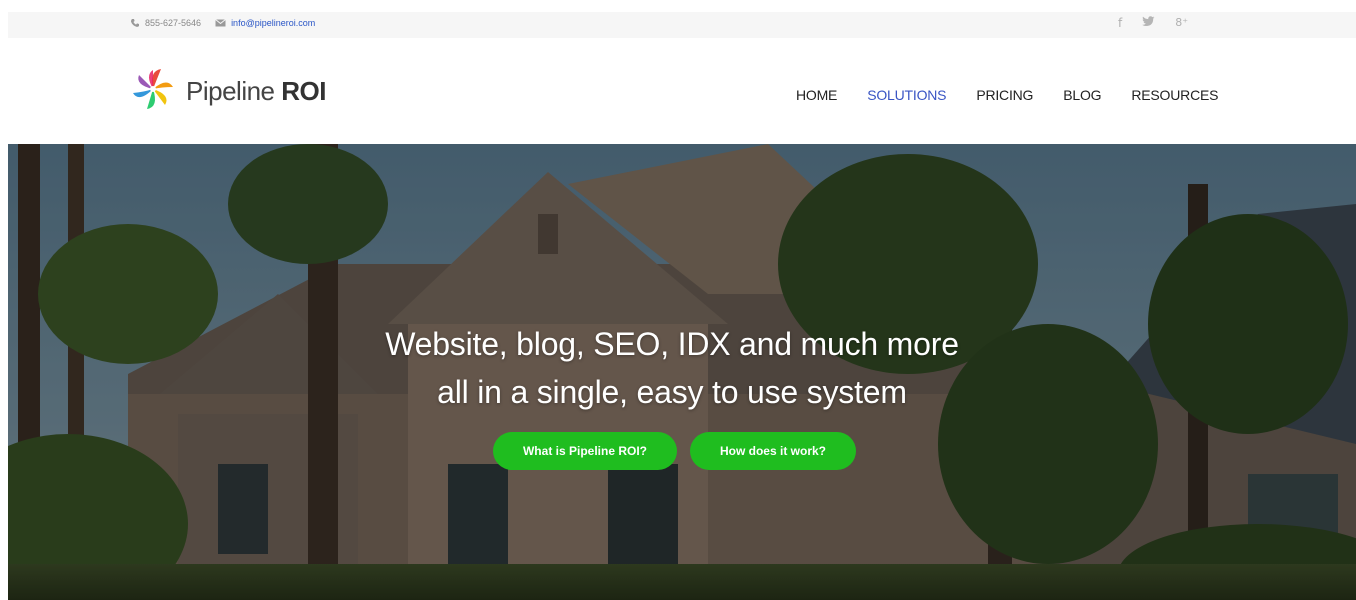 This screenshot has width=1356, height=600. What do you see at coordinates (1148, 23) in the screenshot?
I see `twitter-icon` at bounding box center [1148, 23].